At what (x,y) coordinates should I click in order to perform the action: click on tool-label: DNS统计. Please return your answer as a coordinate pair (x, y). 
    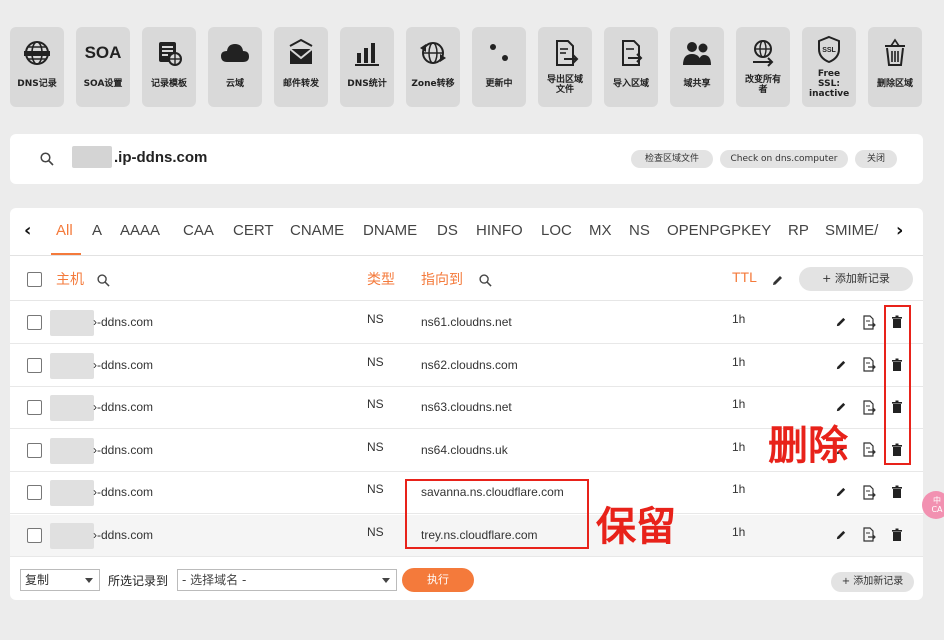
    Looking at the image, I should click on (367, 84).